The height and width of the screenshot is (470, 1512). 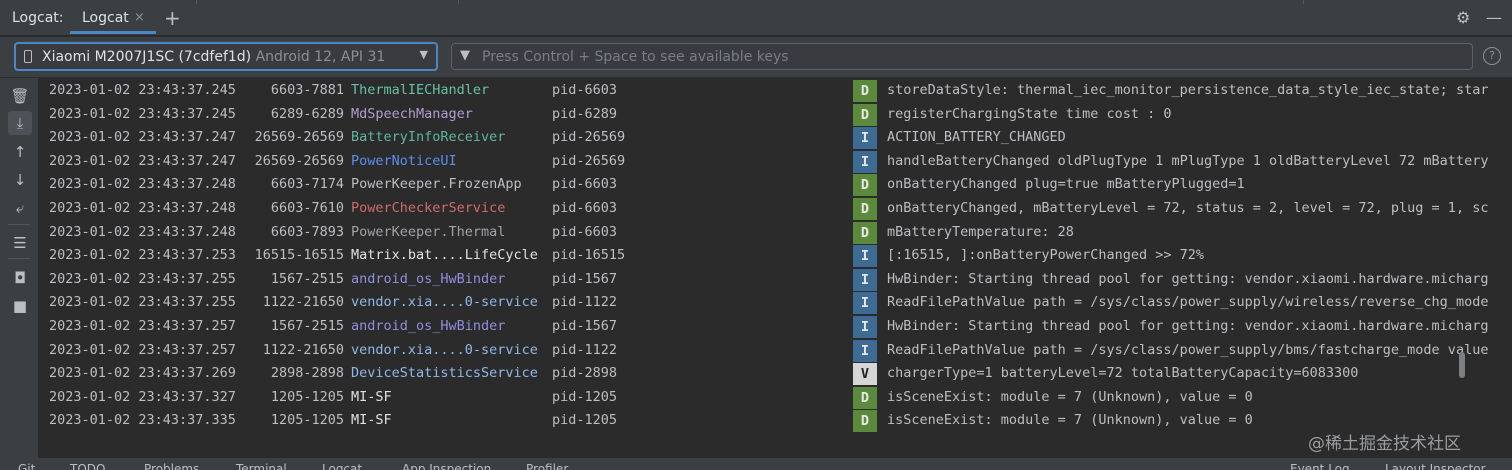 I want to click on log-pid-tid: 6603-7881, so click(x=307, y=90).